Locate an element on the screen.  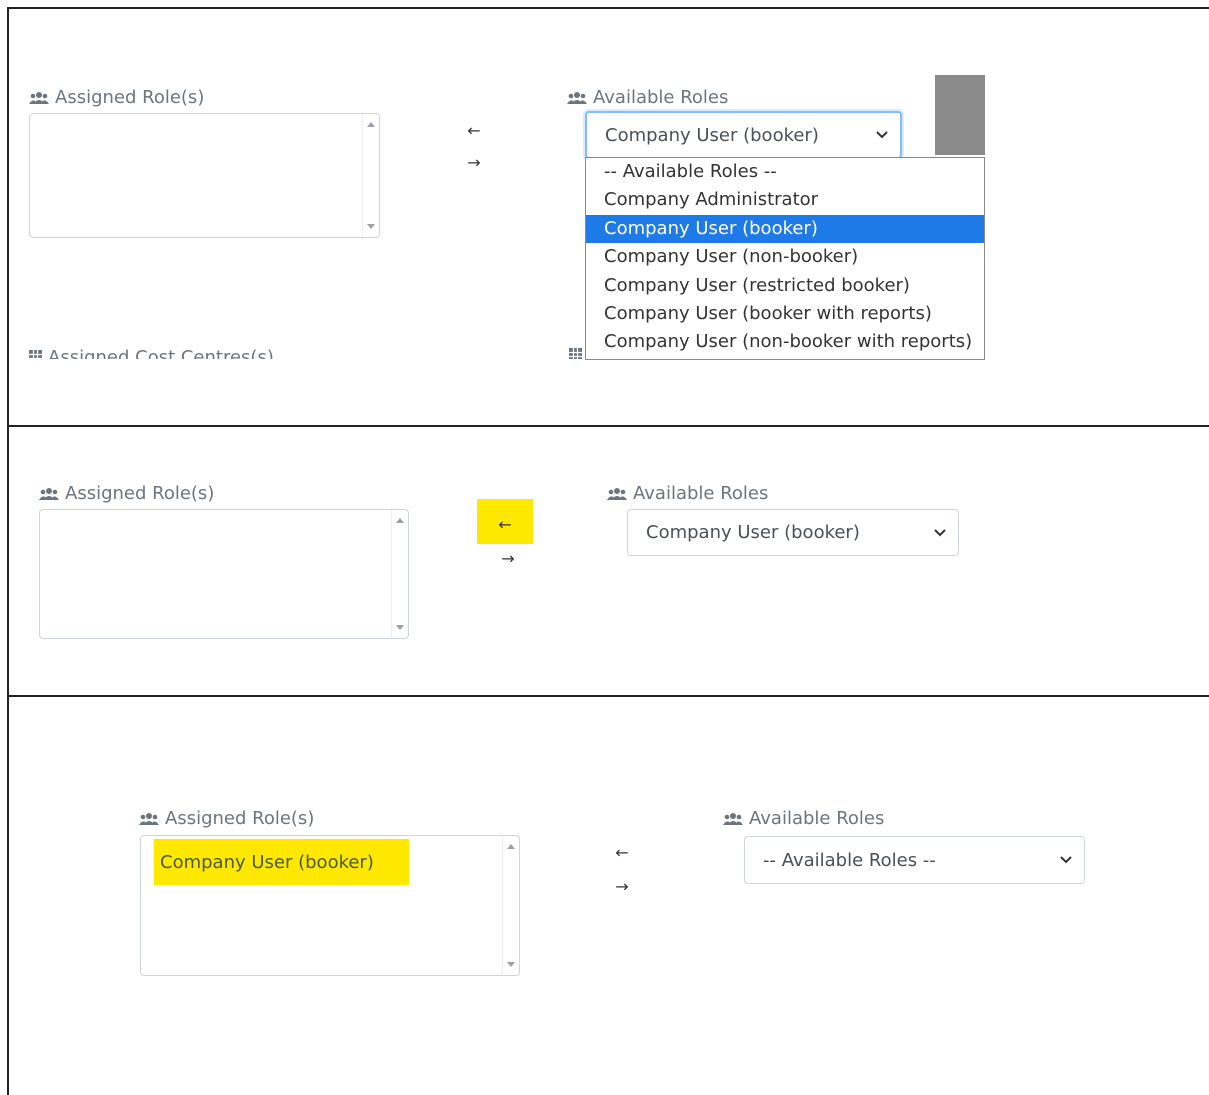
dropdown-option: Company Administrator is located at coordinates (785, 200).